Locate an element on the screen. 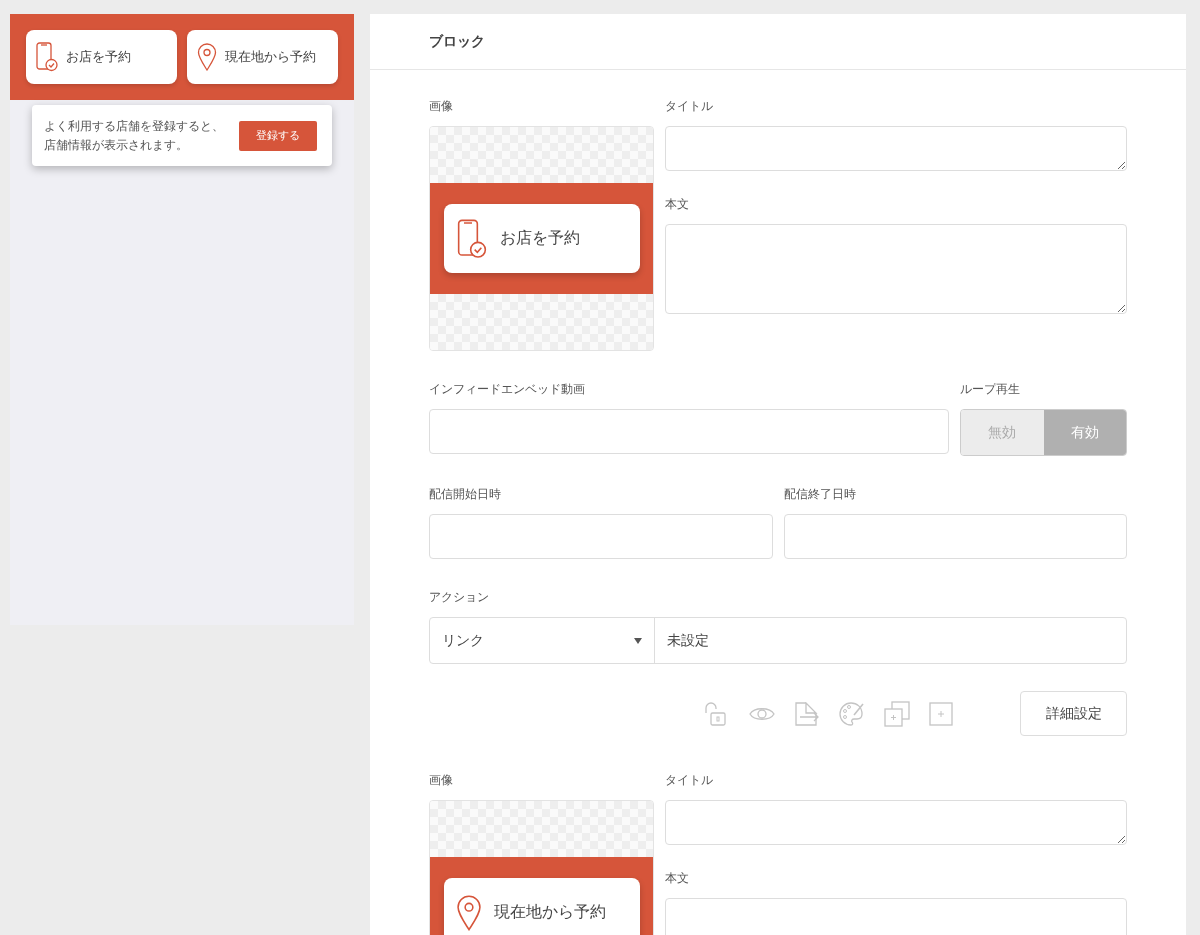  palette-icon is located at coordinates (852, 713).